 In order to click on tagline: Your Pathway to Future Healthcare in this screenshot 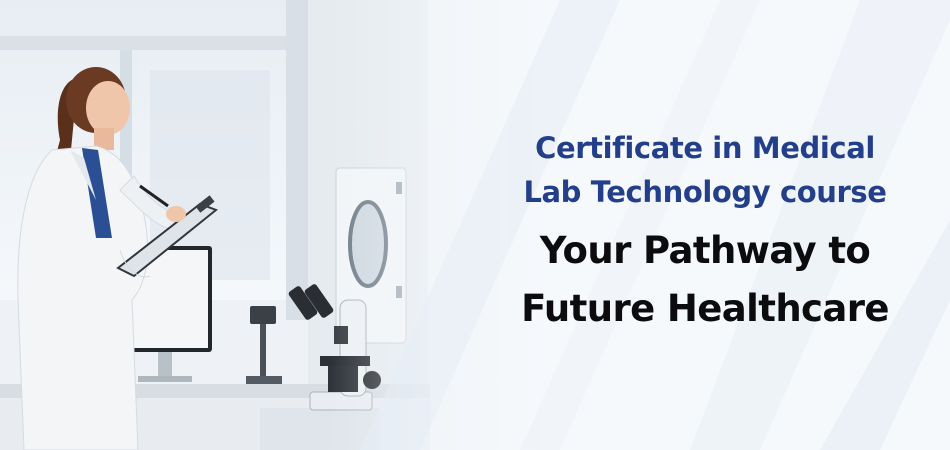, I will do `click(705, 280)`.